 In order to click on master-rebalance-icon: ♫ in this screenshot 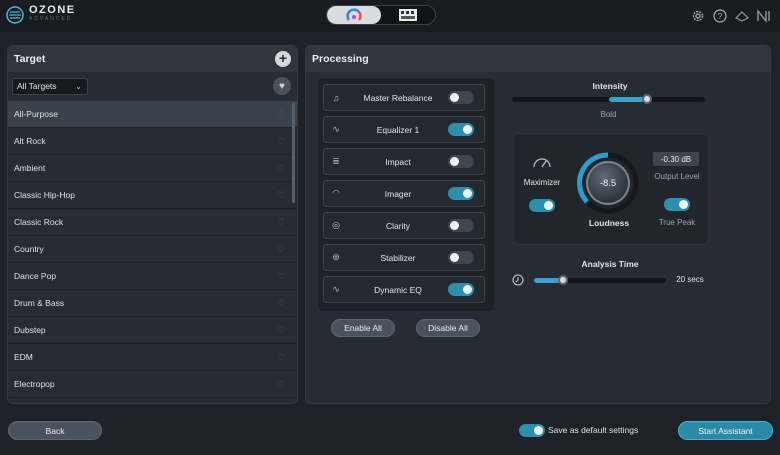, I will do `click(336, 97)`.